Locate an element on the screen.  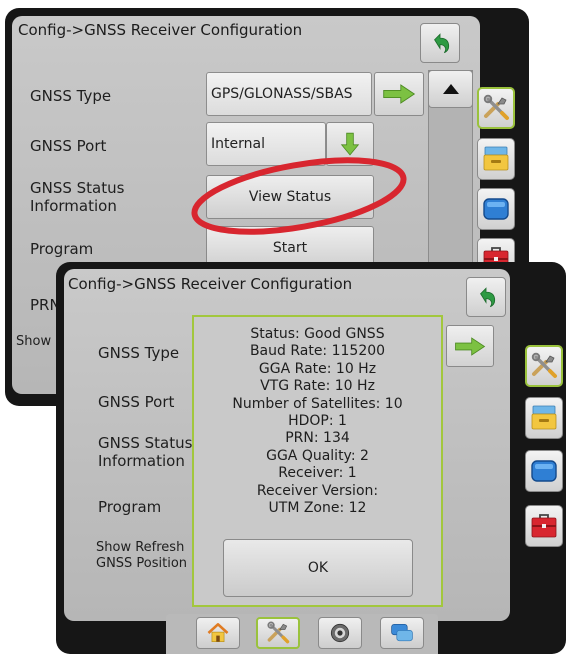
home-icon is located at coordinates (218, 633).